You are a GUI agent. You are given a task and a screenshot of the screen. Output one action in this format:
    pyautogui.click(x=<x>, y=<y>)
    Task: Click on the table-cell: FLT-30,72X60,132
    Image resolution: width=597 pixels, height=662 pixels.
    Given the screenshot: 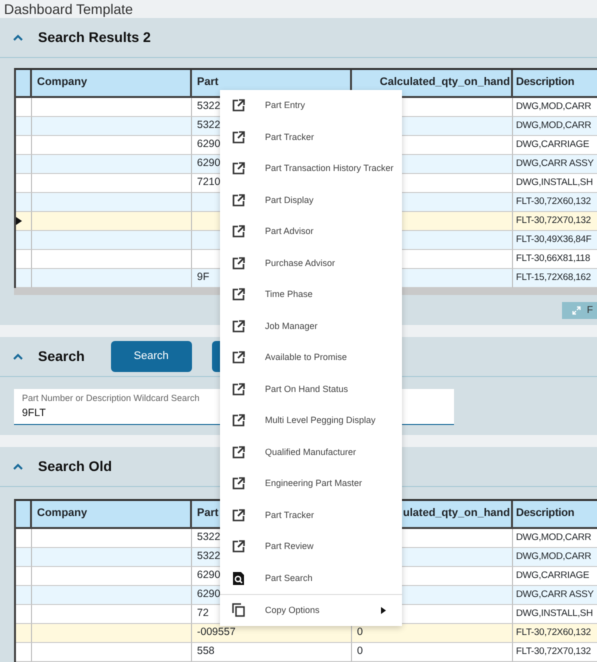 What is the action you would take?
    pyautogui.click(x=555, y=634)
    